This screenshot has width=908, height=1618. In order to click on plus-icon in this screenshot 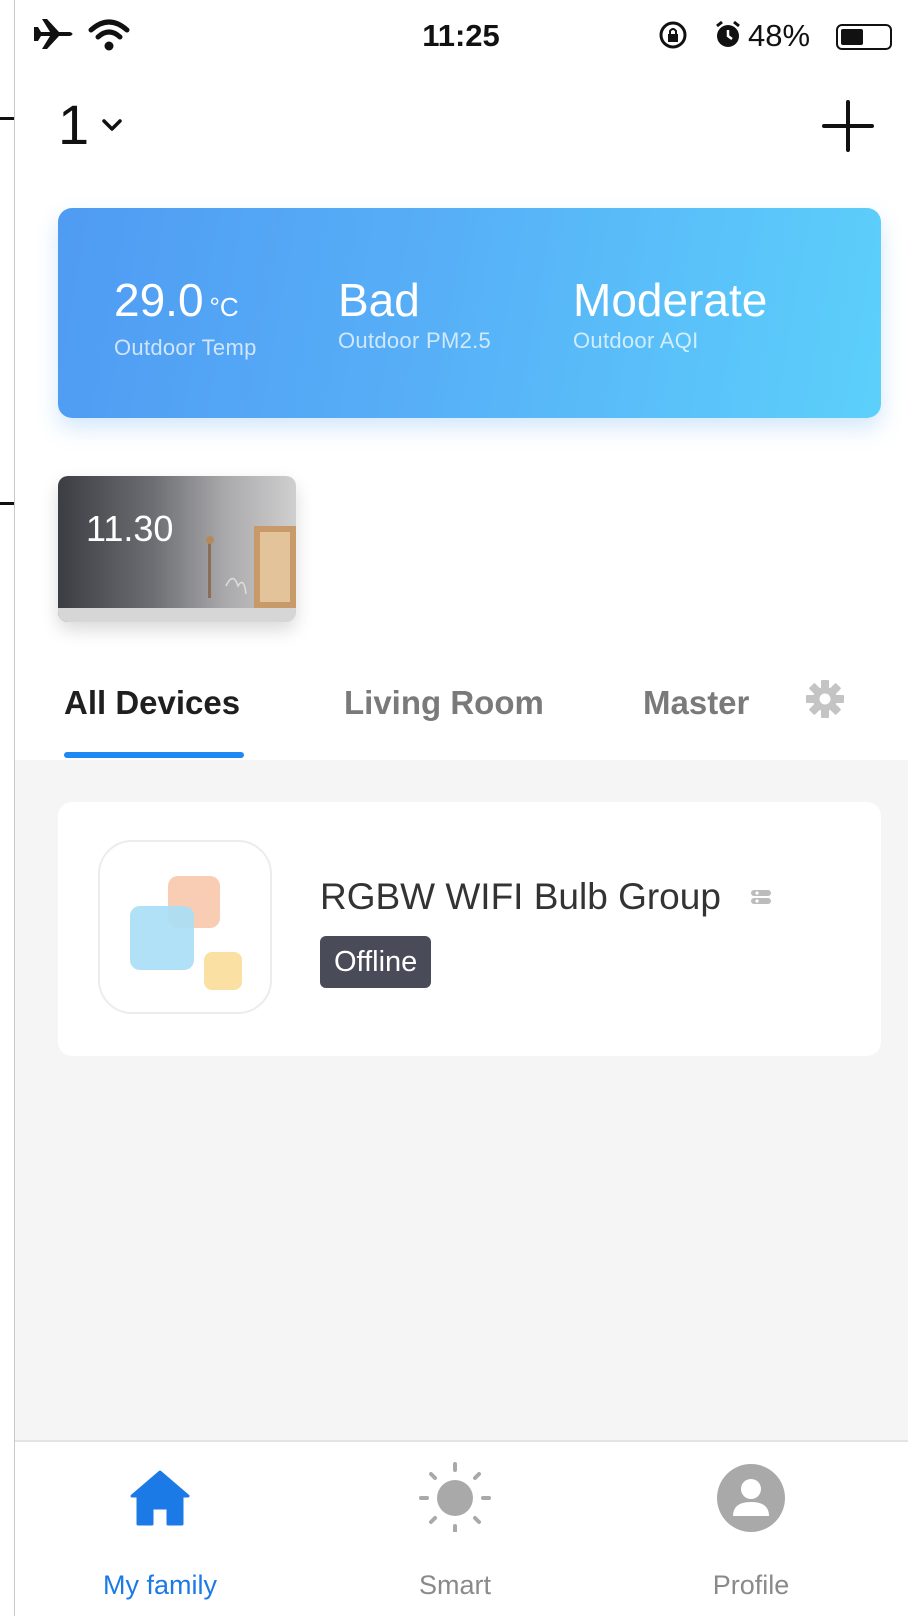, I will do `click(848, 126)`.